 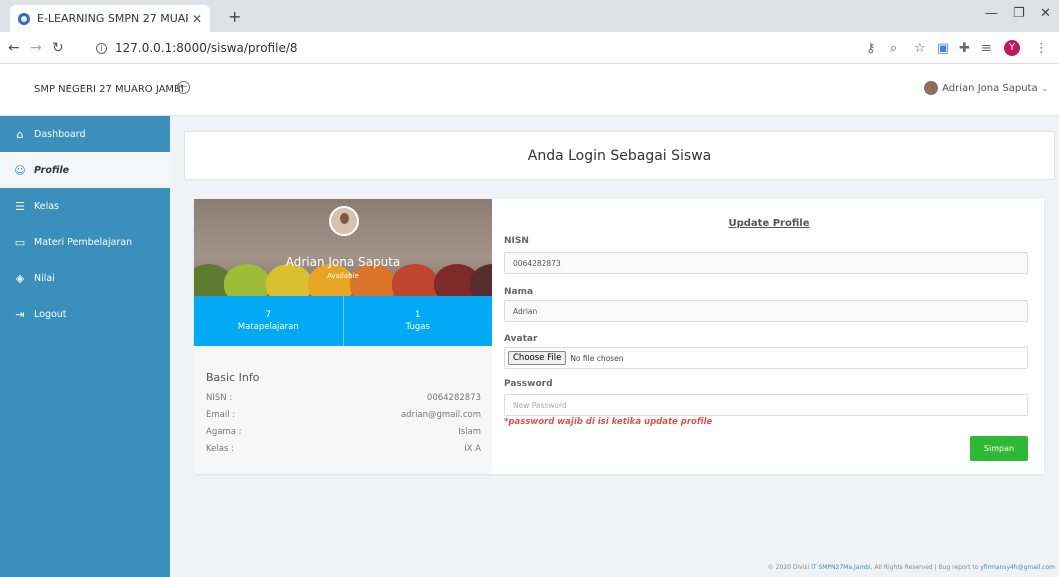 I want to click on info-value: Islam, so click(x=469, y=432).